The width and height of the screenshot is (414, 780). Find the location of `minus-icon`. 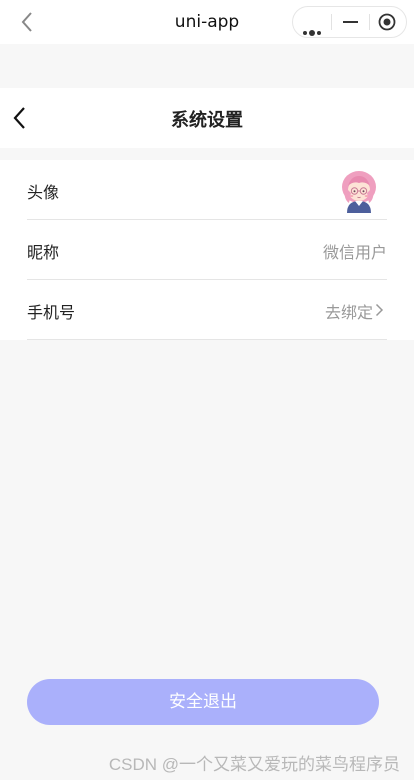

minus-icon is located at coordinates (350, 22).